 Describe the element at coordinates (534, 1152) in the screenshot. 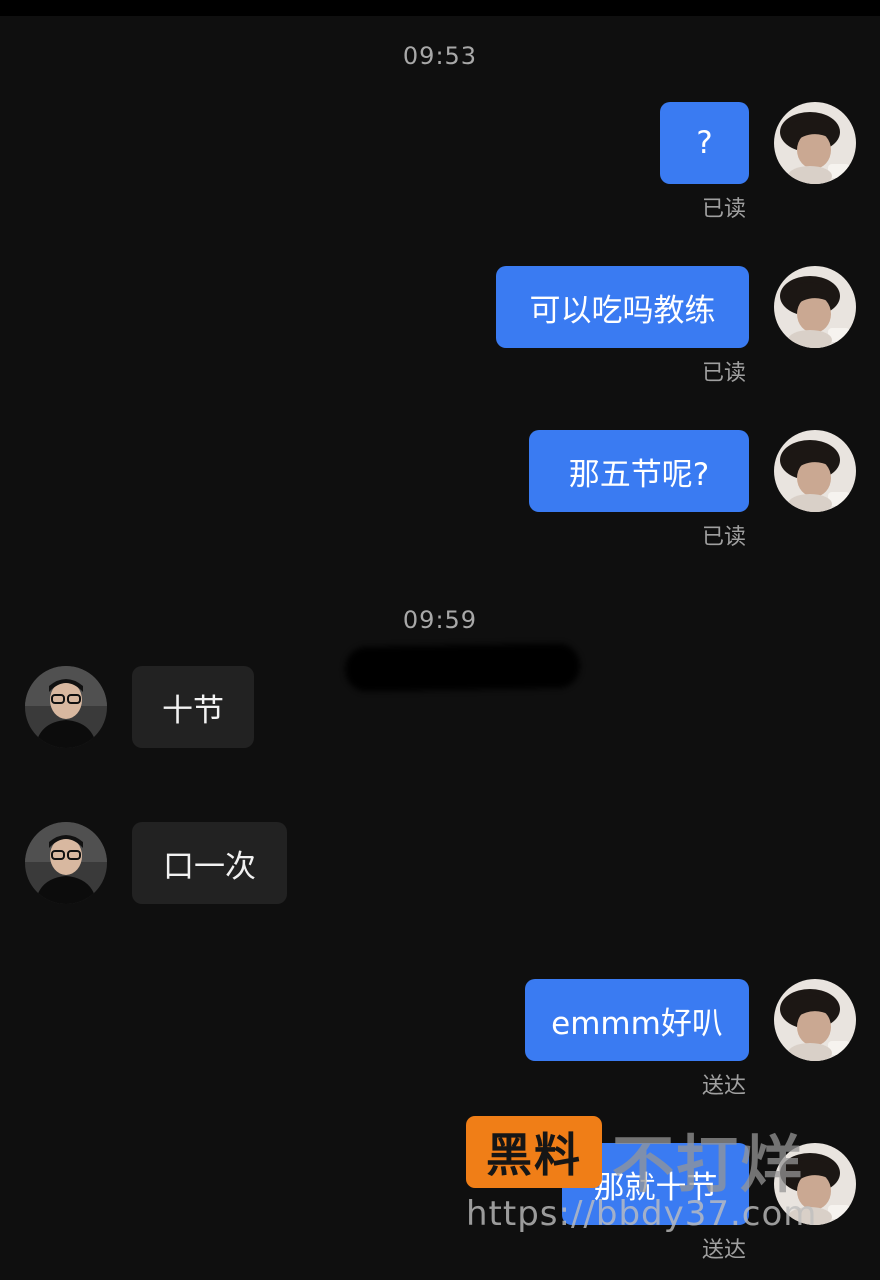

I see `watermark-badge: 黑料` at that location.